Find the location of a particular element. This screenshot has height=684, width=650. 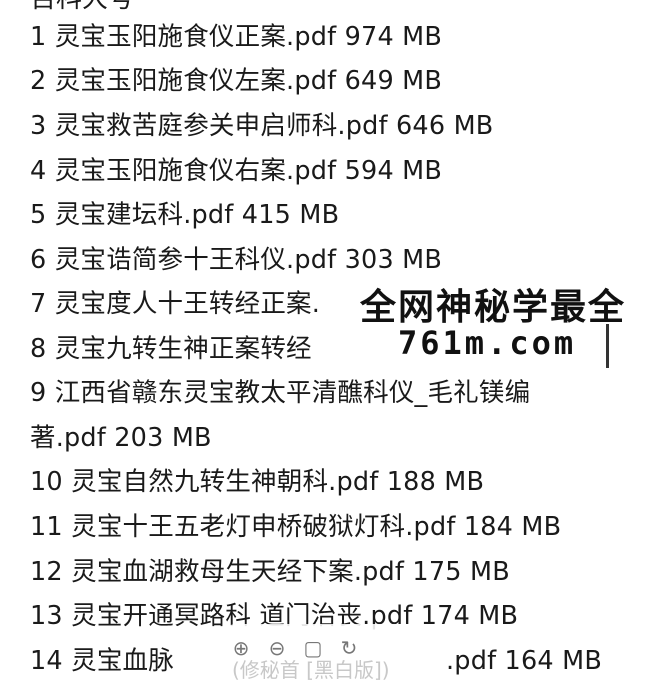

list-item: 2 灵宝玉阳施食仪左案.pdf 649 MB is located at coordinates (236, 81).